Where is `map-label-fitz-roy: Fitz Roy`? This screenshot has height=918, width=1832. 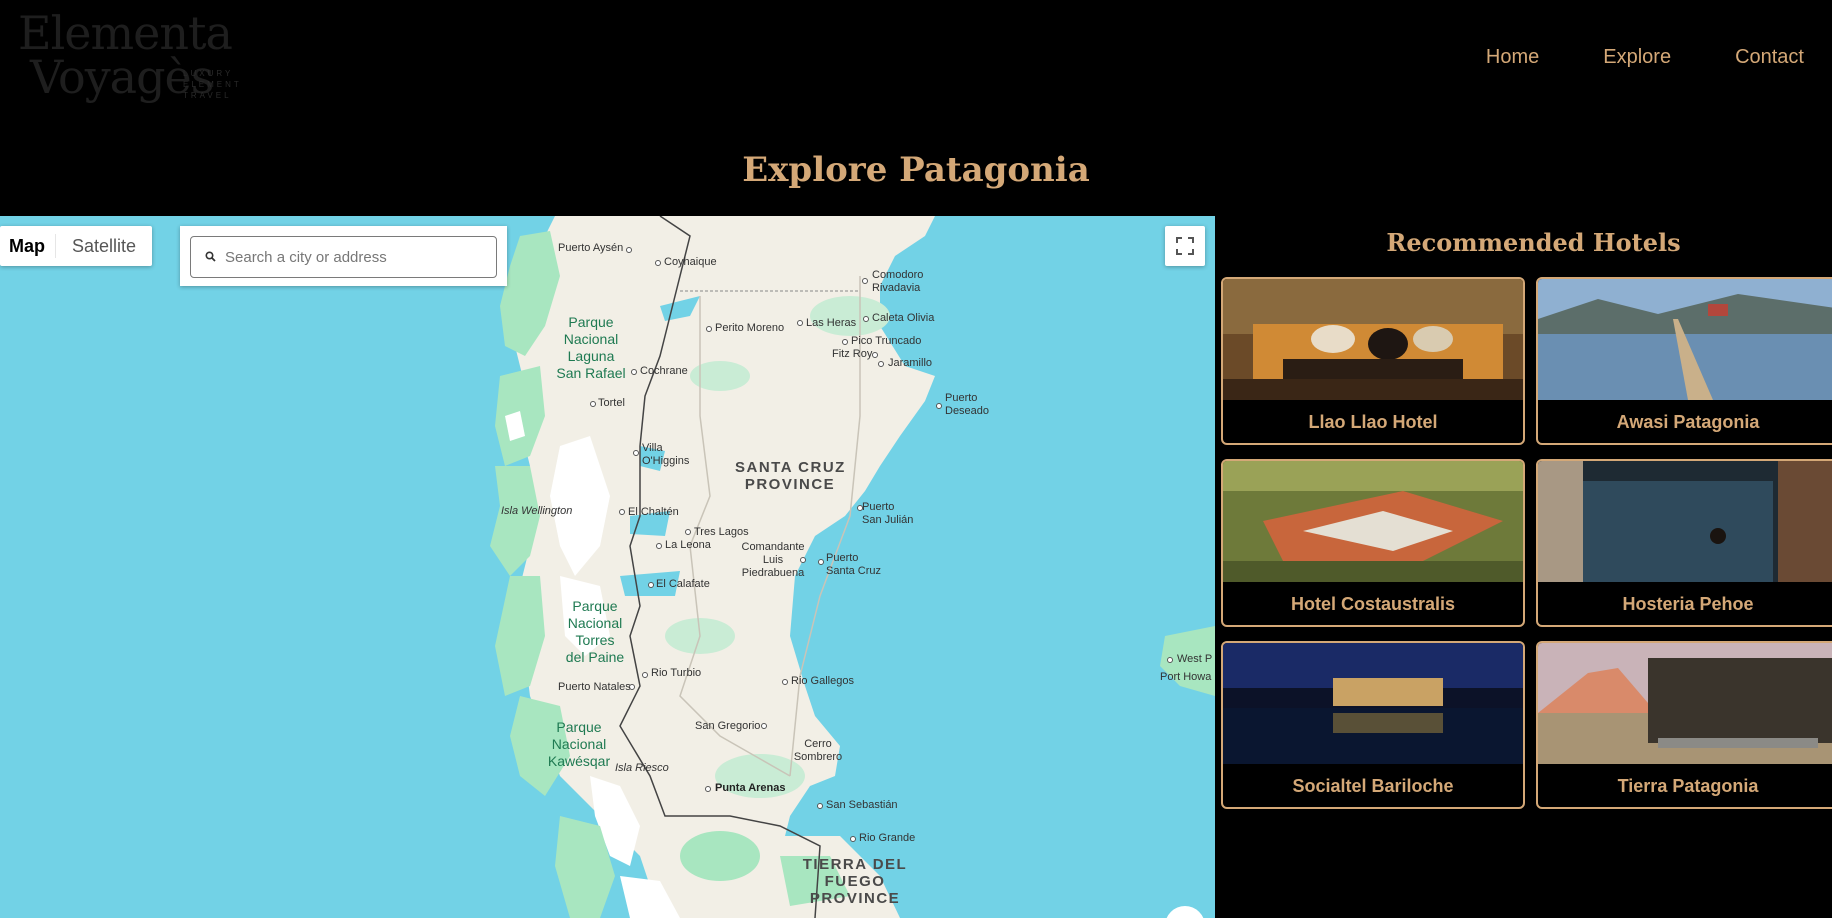 map-label-fitz-roy: Fitz Roy is located at coordinates (852, 354).